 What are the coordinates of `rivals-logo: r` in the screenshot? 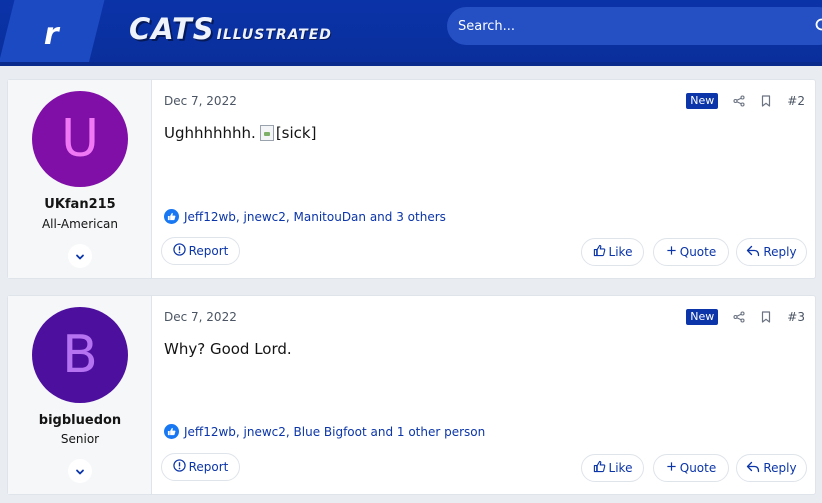 It's located at (52, 31).